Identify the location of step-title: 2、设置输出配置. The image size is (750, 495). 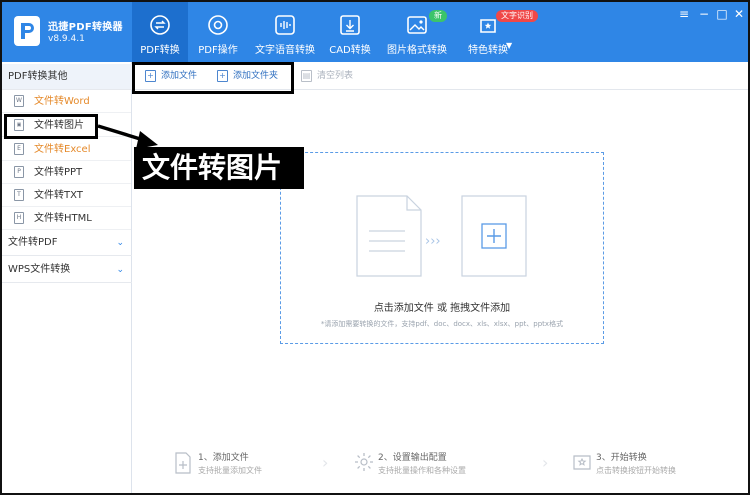
(412, 458).